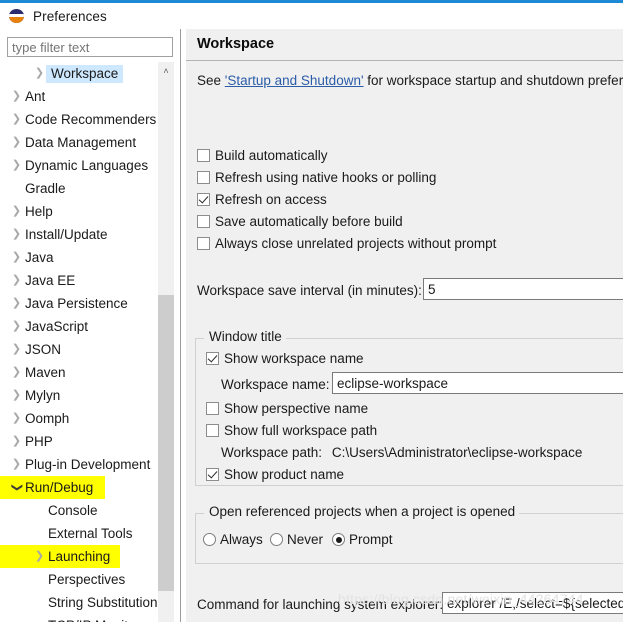 This screenshot has width=623, height=622. What do you see at coordinates (87, 602) in the screenshot?
I see `tree-item-string-substitution: String Substitution` at bounding box center [87, 602].